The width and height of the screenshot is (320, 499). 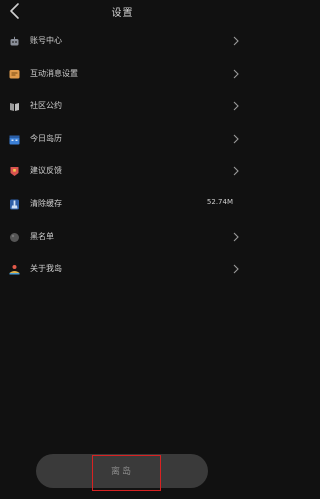 What do you see at coordinates (14, 140) in the screenshot?
I see `calendar-icon` at bounding box center [14, 140].